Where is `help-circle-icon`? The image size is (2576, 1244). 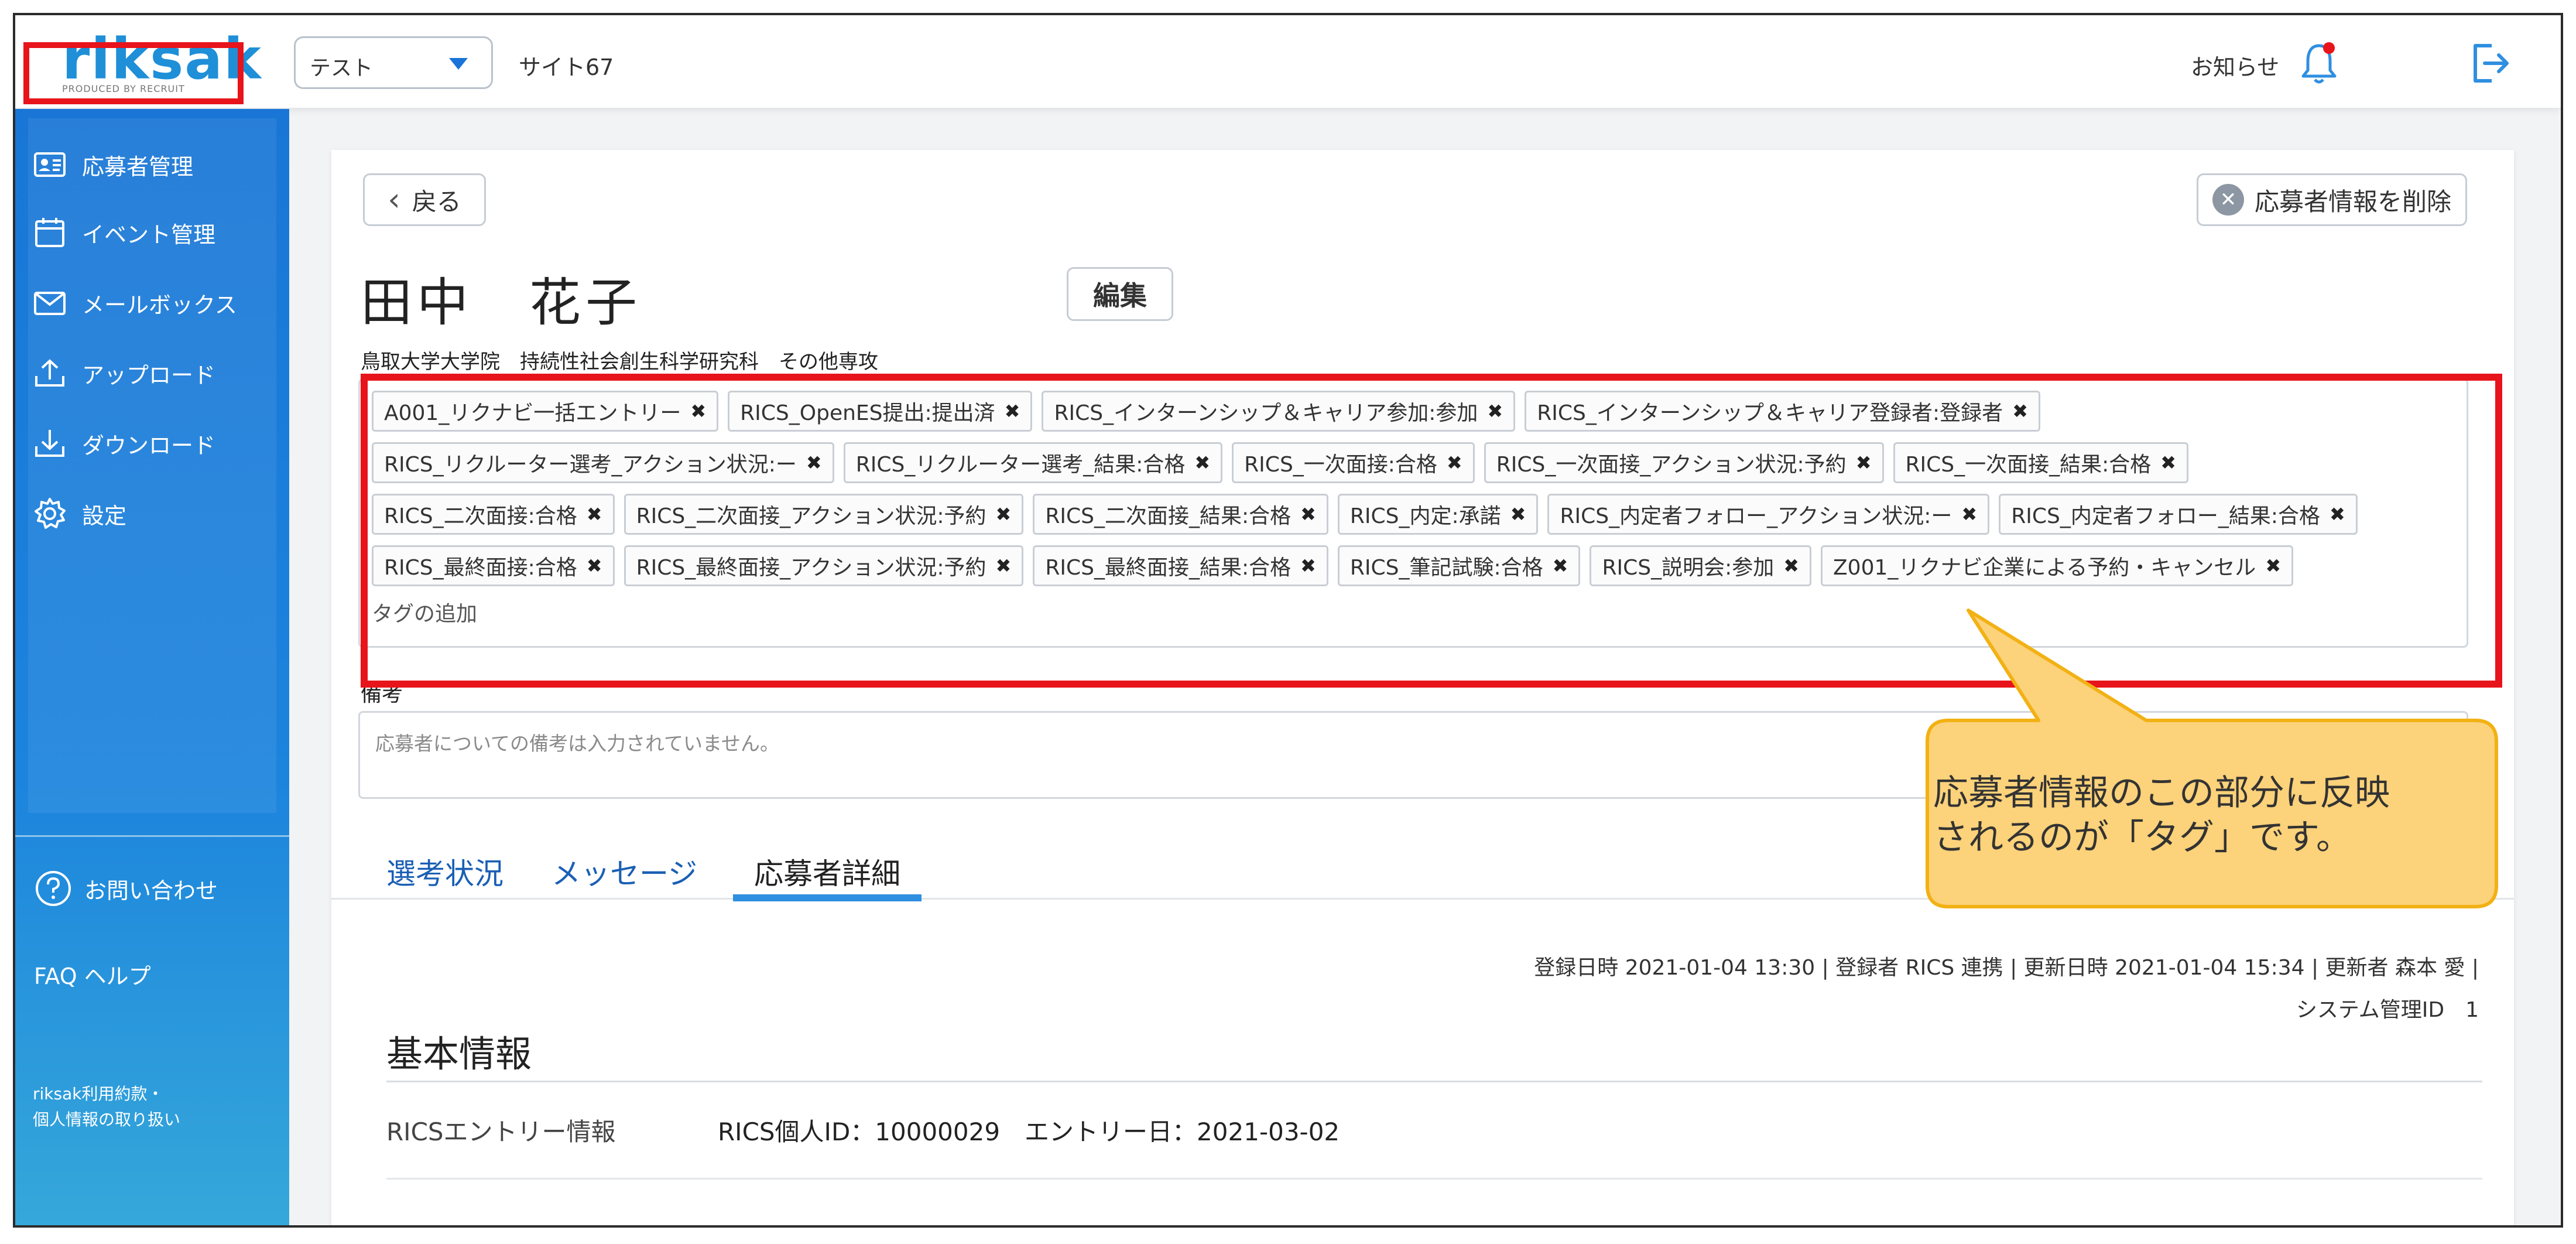 help-circle-icon is located at coordinates (53, 888).